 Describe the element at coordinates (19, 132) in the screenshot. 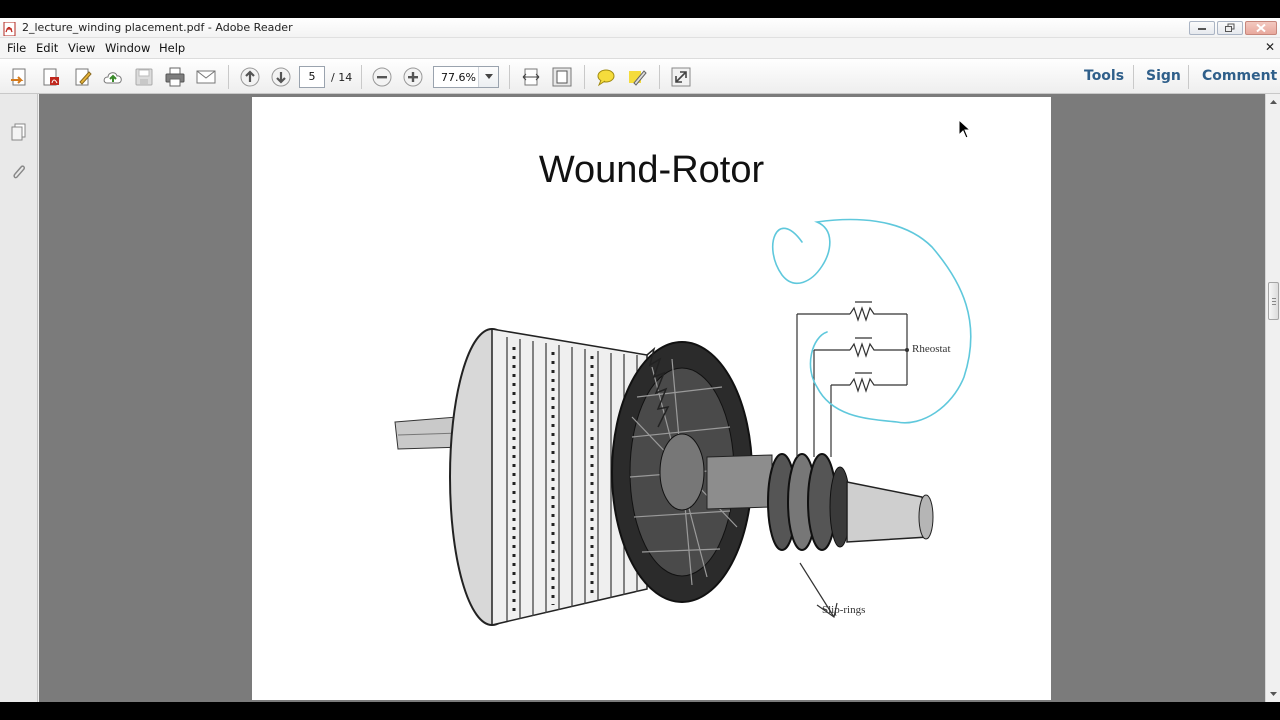

I see `page-thumbnails-icon` at that location.